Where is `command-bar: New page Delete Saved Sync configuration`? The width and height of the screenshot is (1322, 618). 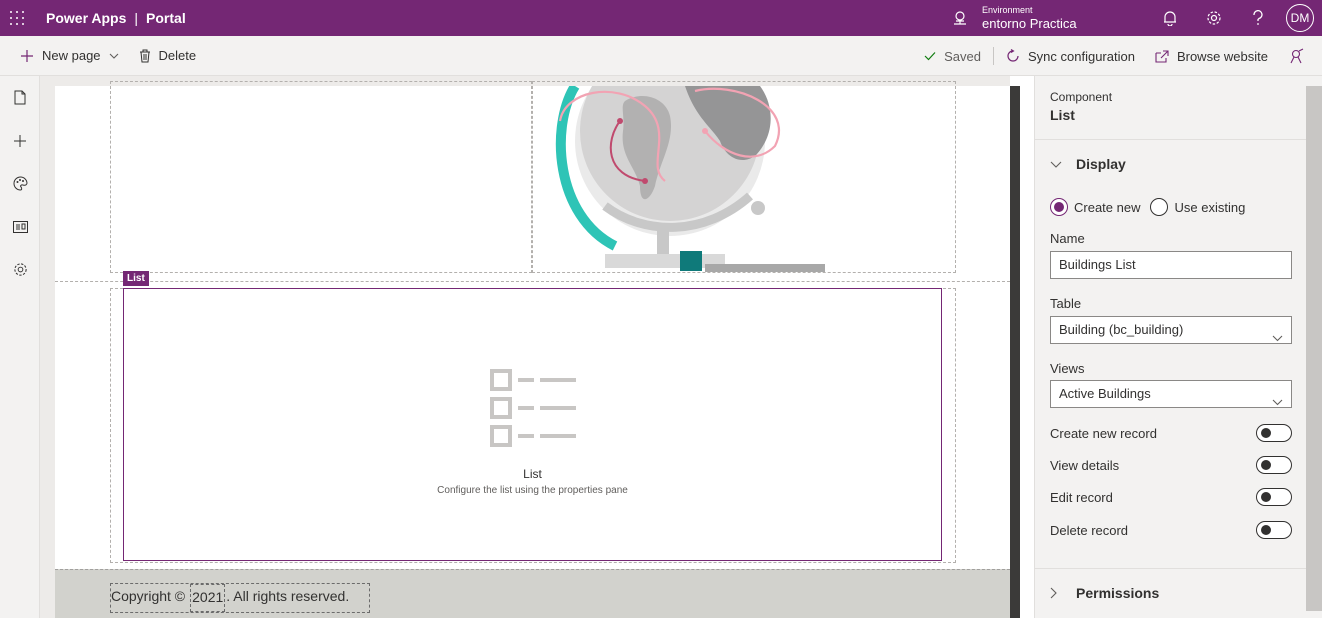
command-bar: New page Delete Saved Sync configuration is located at coordinates (661, 56).